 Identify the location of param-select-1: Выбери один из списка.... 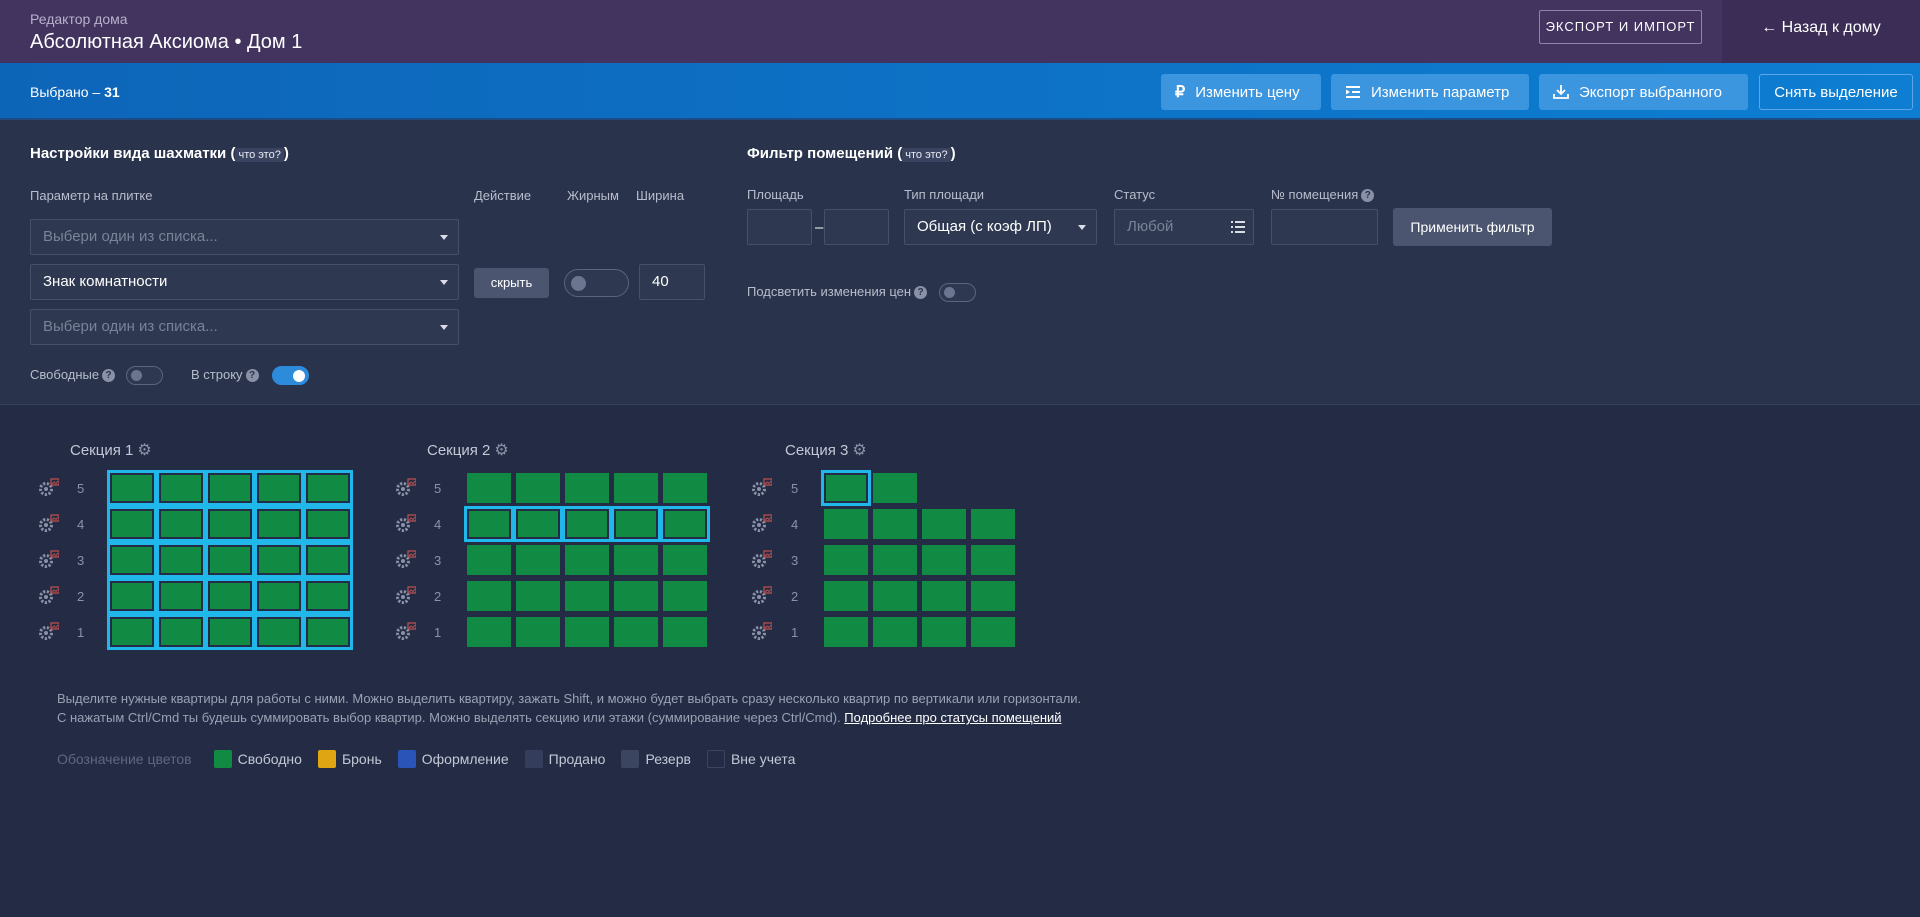
(244, 237).